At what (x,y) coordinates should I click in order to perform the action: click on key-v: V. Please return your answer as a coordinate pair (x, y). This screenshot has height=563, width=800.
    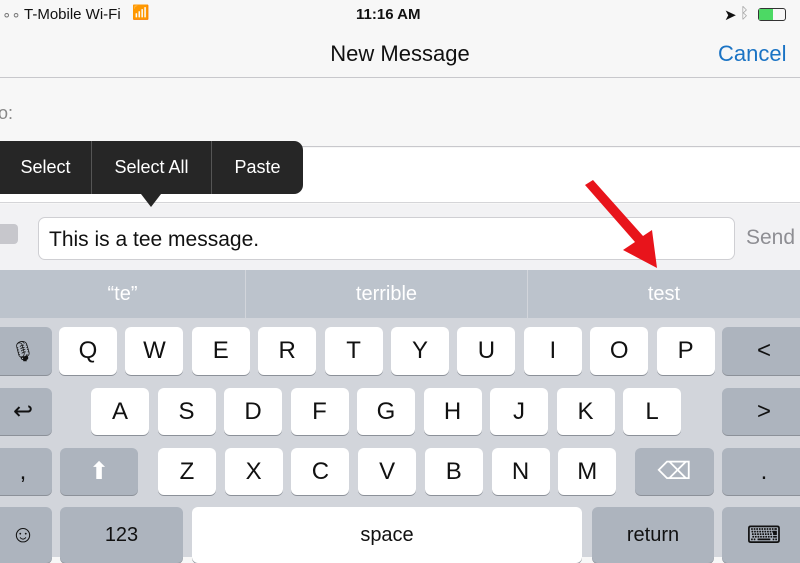
    Looking at the image, I should click on (387, 471).